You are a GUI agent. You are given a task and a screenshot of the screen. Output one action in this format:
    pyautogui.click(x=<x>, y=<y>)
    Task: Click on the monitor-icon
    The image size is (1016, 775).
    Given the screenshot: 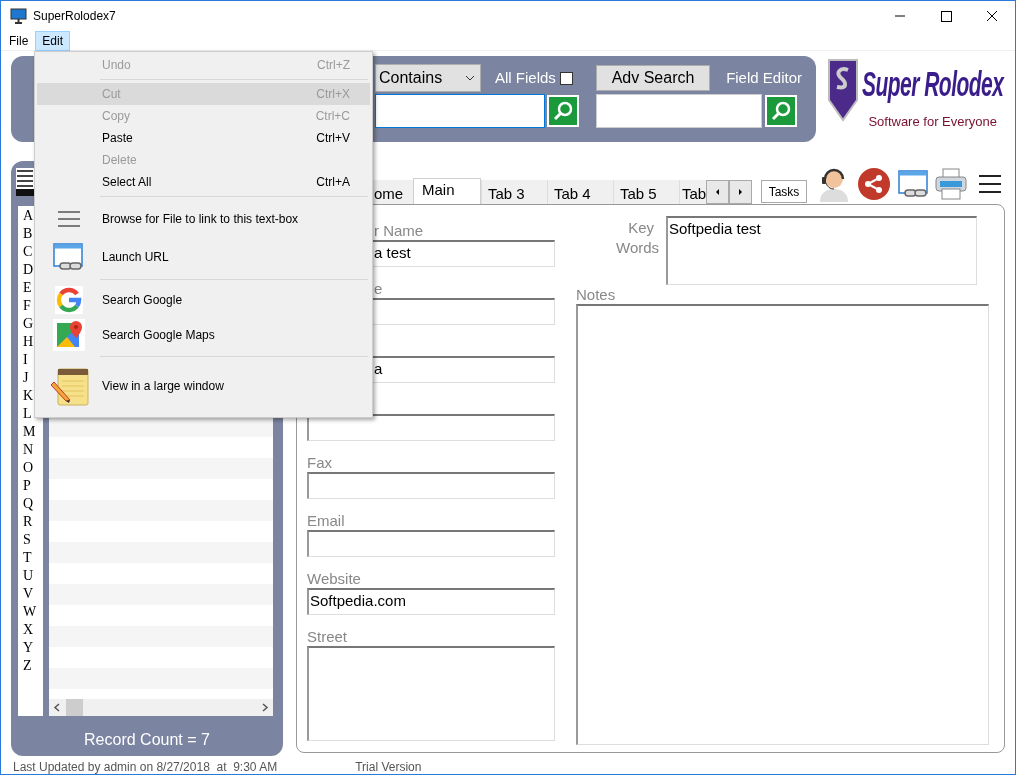 What is the action you would take?
    pyautogui.click(x=18, y=16)
    